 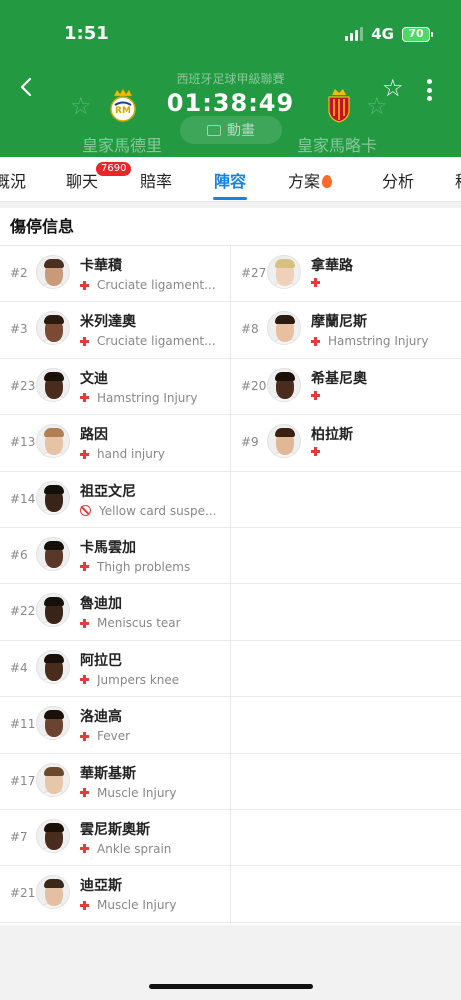 I want to click on tab-more-cutoff: 積, so click(x=458, y=180).